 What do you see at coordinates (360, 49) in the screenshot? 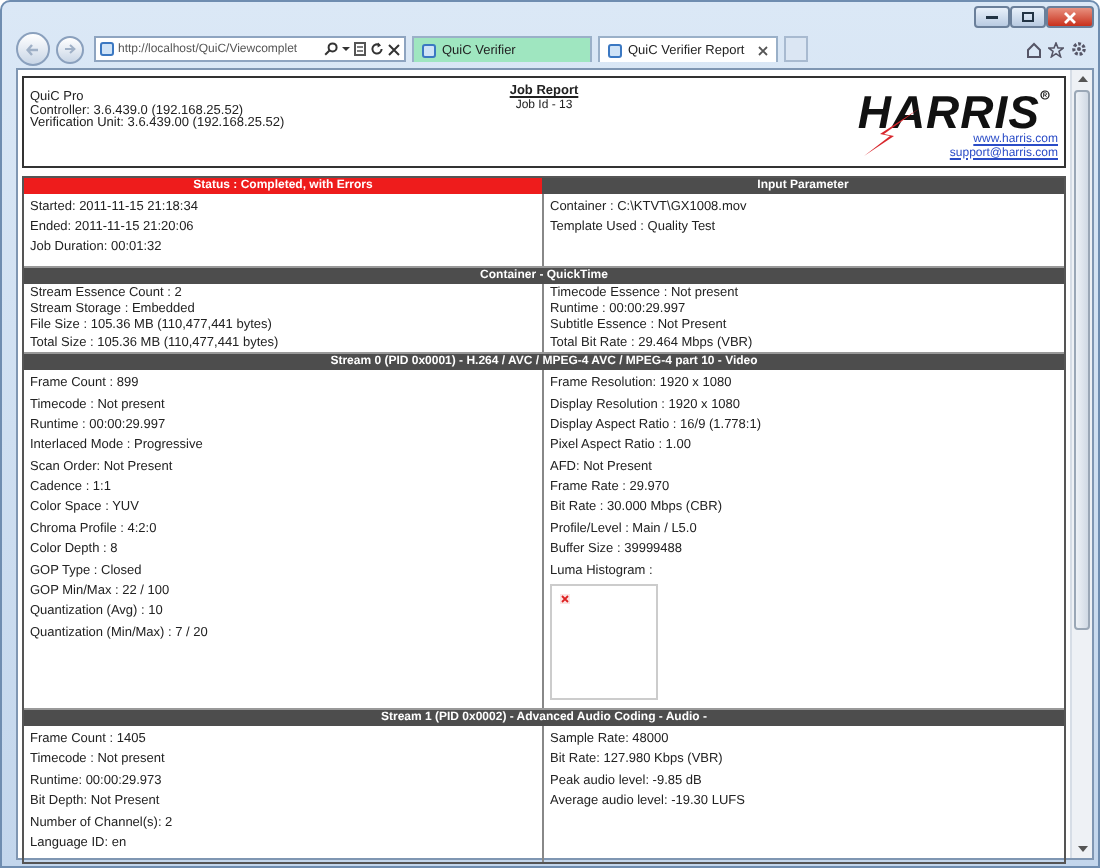
I see `document-icon` at bounding box center [360, 49].